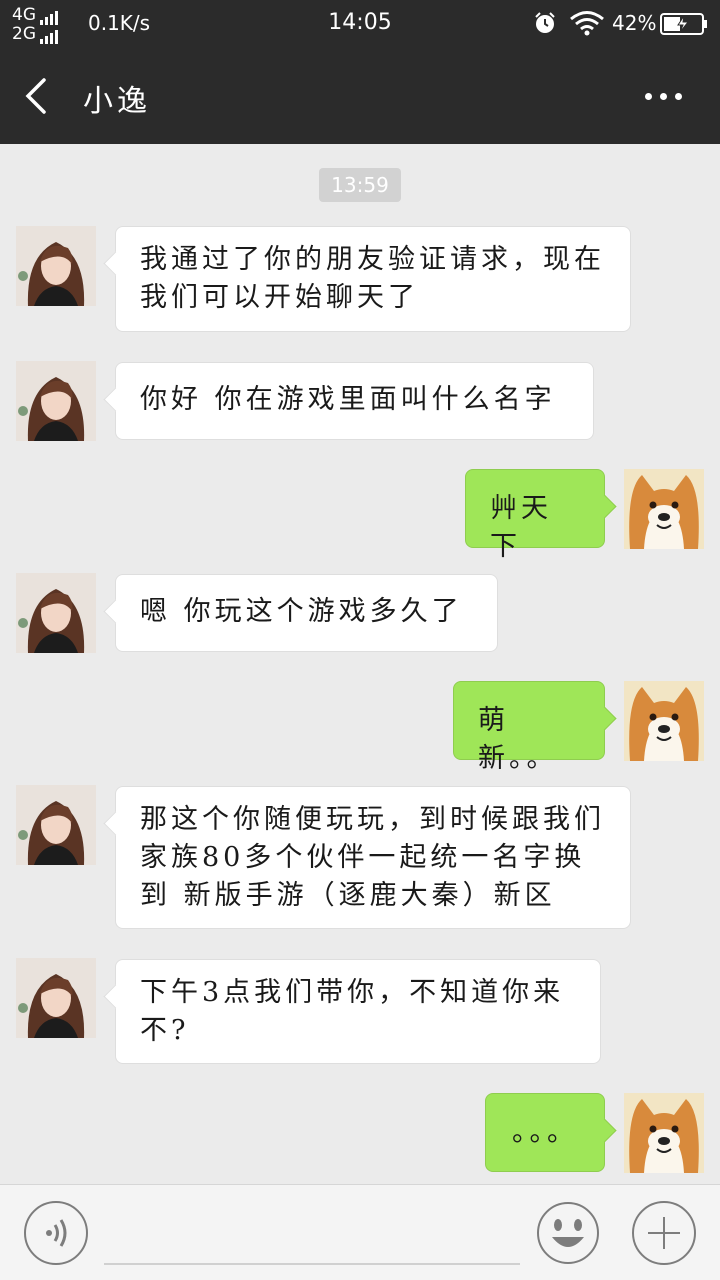  What do you see at coordinates (535, 515) in the screenshot?
I see `outgoing-message-bubble: 艸天下` at bounding box center [535, 515].